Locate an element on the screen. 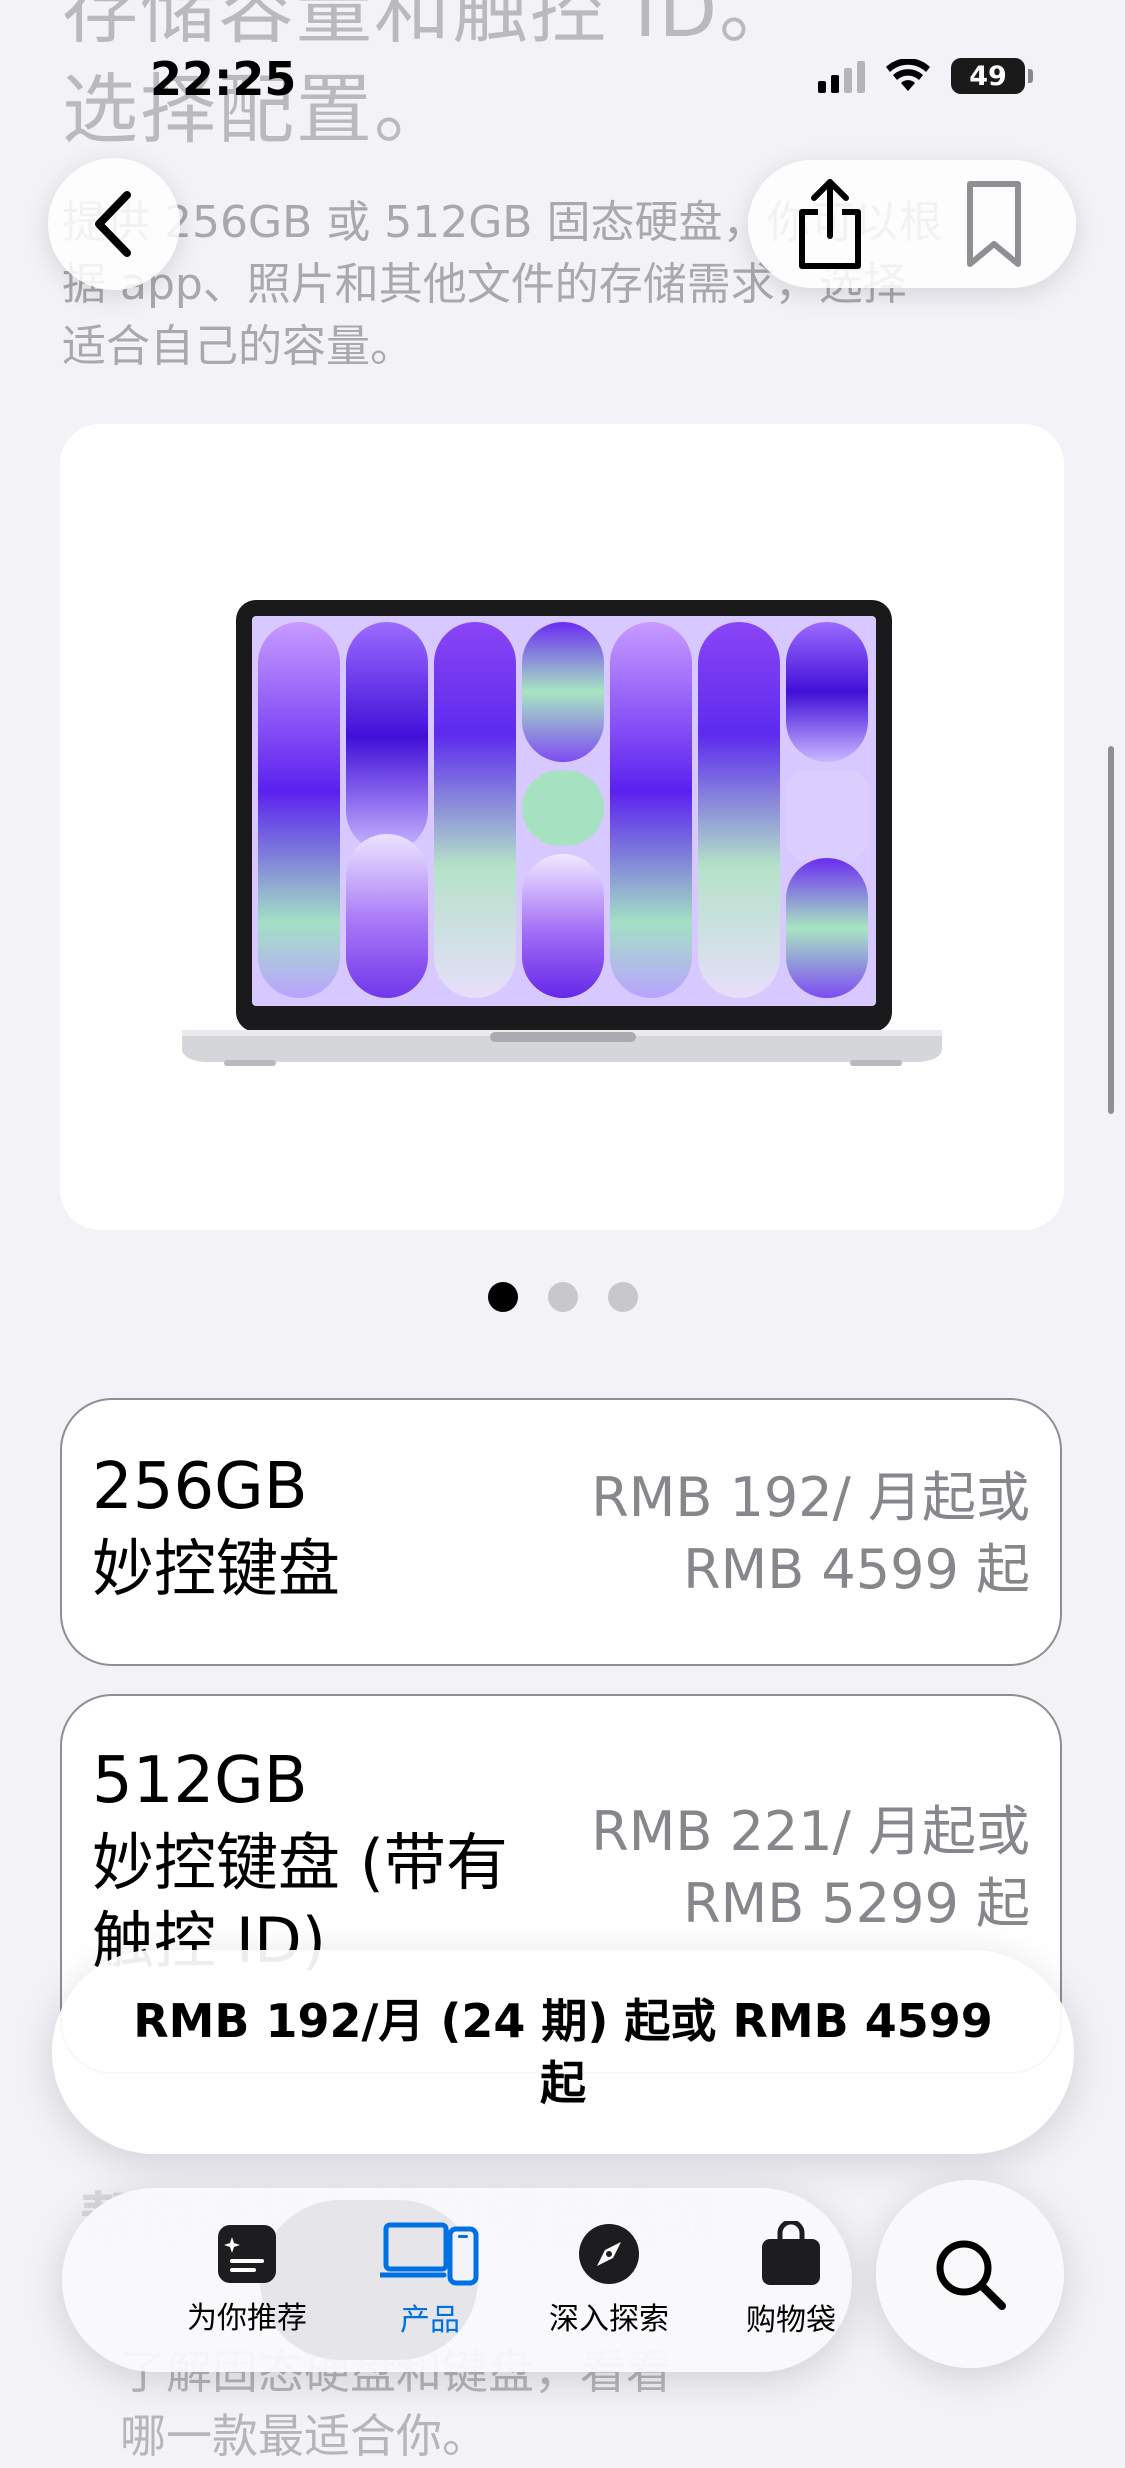 The image size is (1125, 2468). chevron-left-icon is located at coordinates (113, 224).